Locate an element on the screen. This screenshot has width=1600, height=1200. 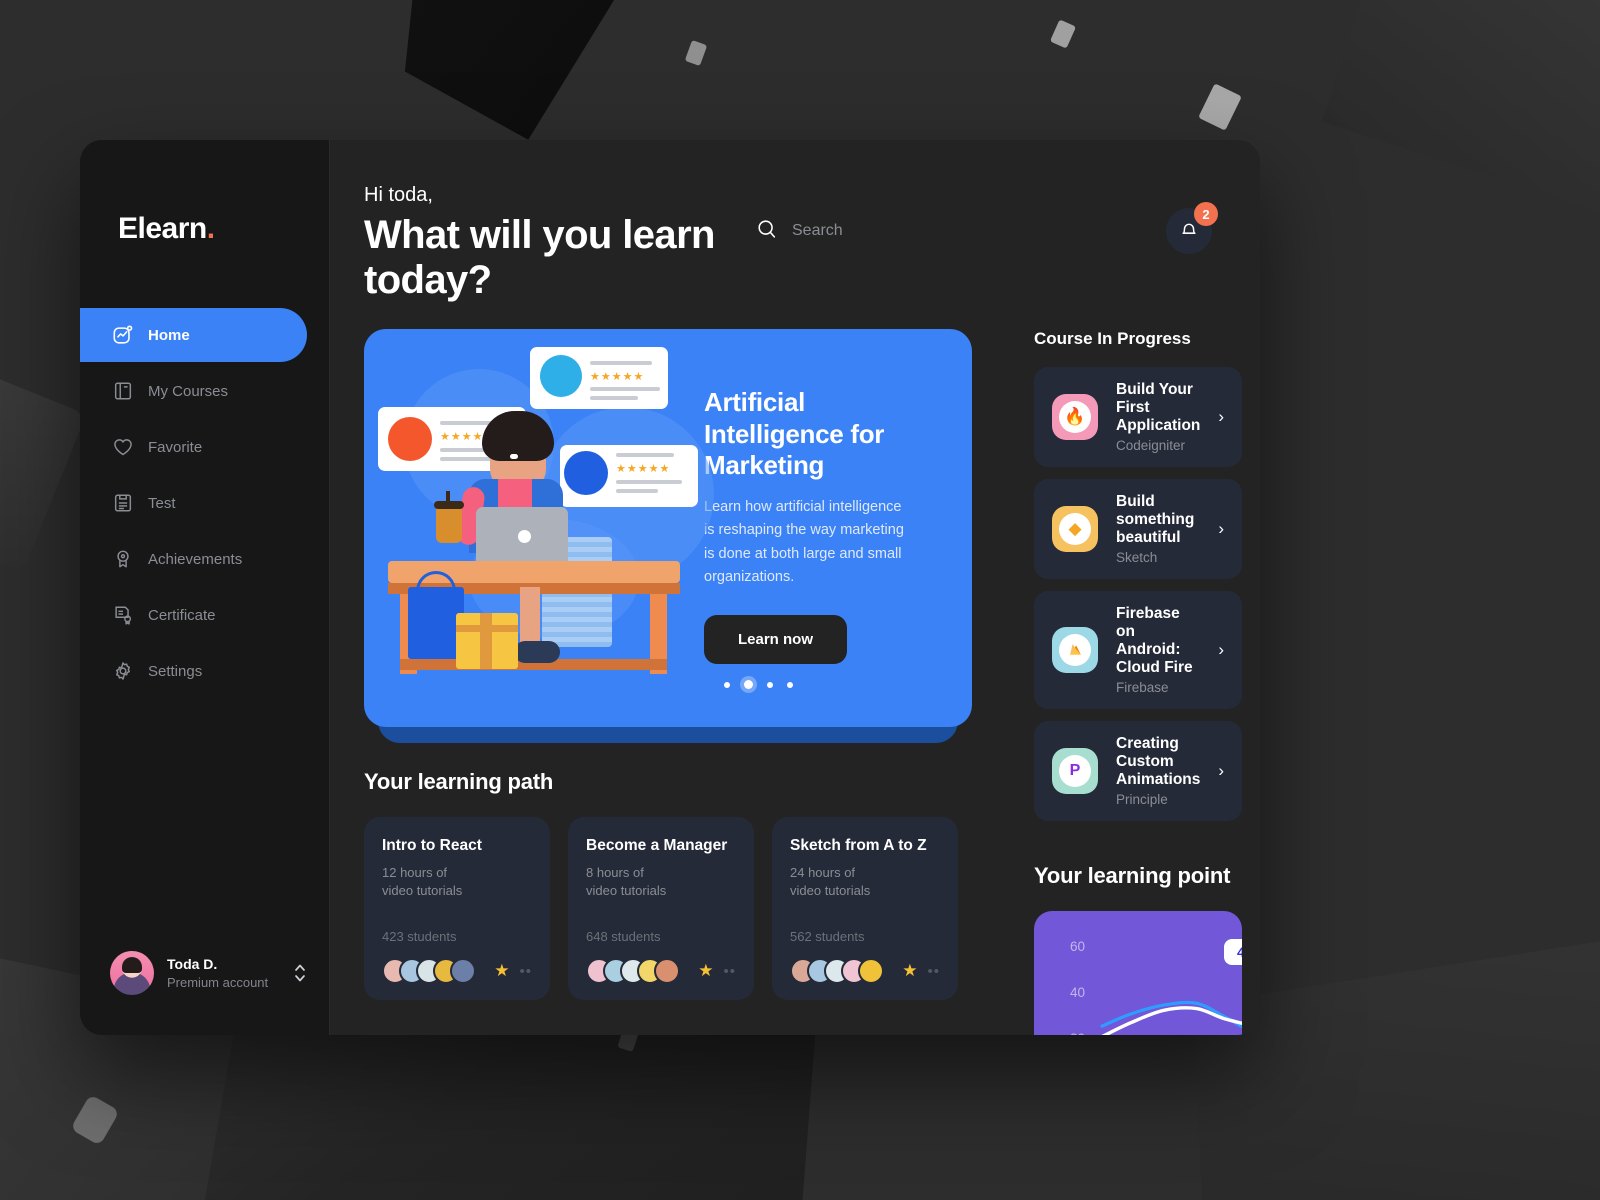
clipboard-icon is located at coordinates (123, 503).